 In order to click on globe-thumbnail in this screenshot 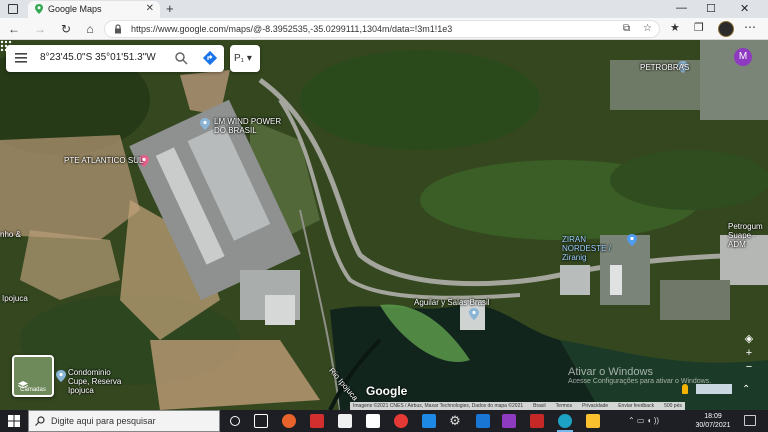, I will do `click(714, 389)`.